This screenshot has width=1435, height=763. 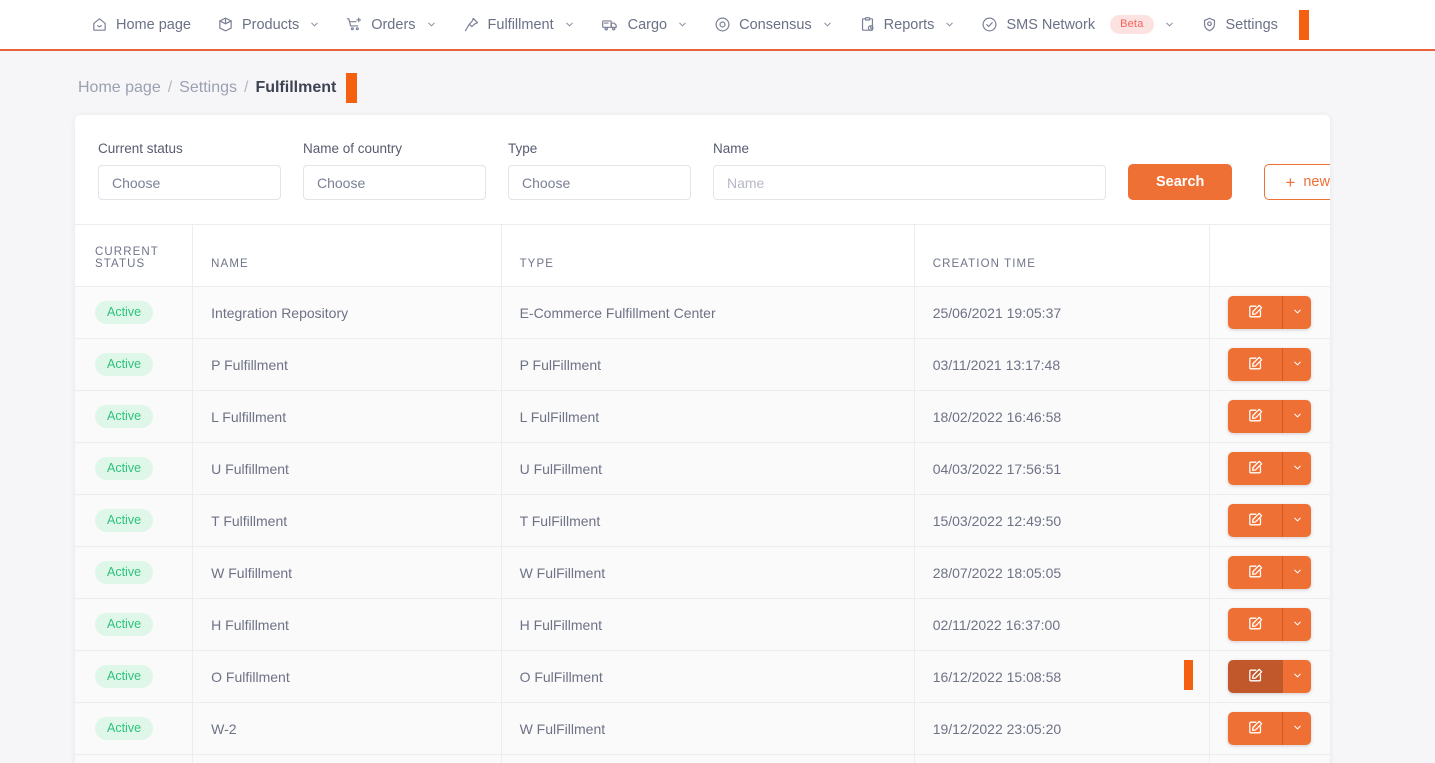 What do you see at coordinates (1062, 312) in the screenshot?
I see `cell-creation-time: 25/06/2021 19:05:37` at bounding box center [1062, 312].